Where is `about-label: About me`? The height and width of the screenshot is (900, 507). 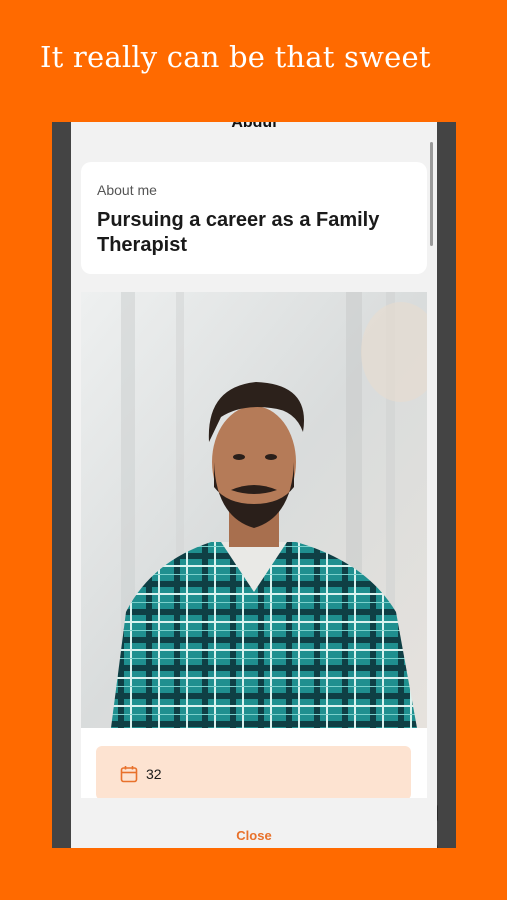 about-label: About me is located at coordinates (127, 190).